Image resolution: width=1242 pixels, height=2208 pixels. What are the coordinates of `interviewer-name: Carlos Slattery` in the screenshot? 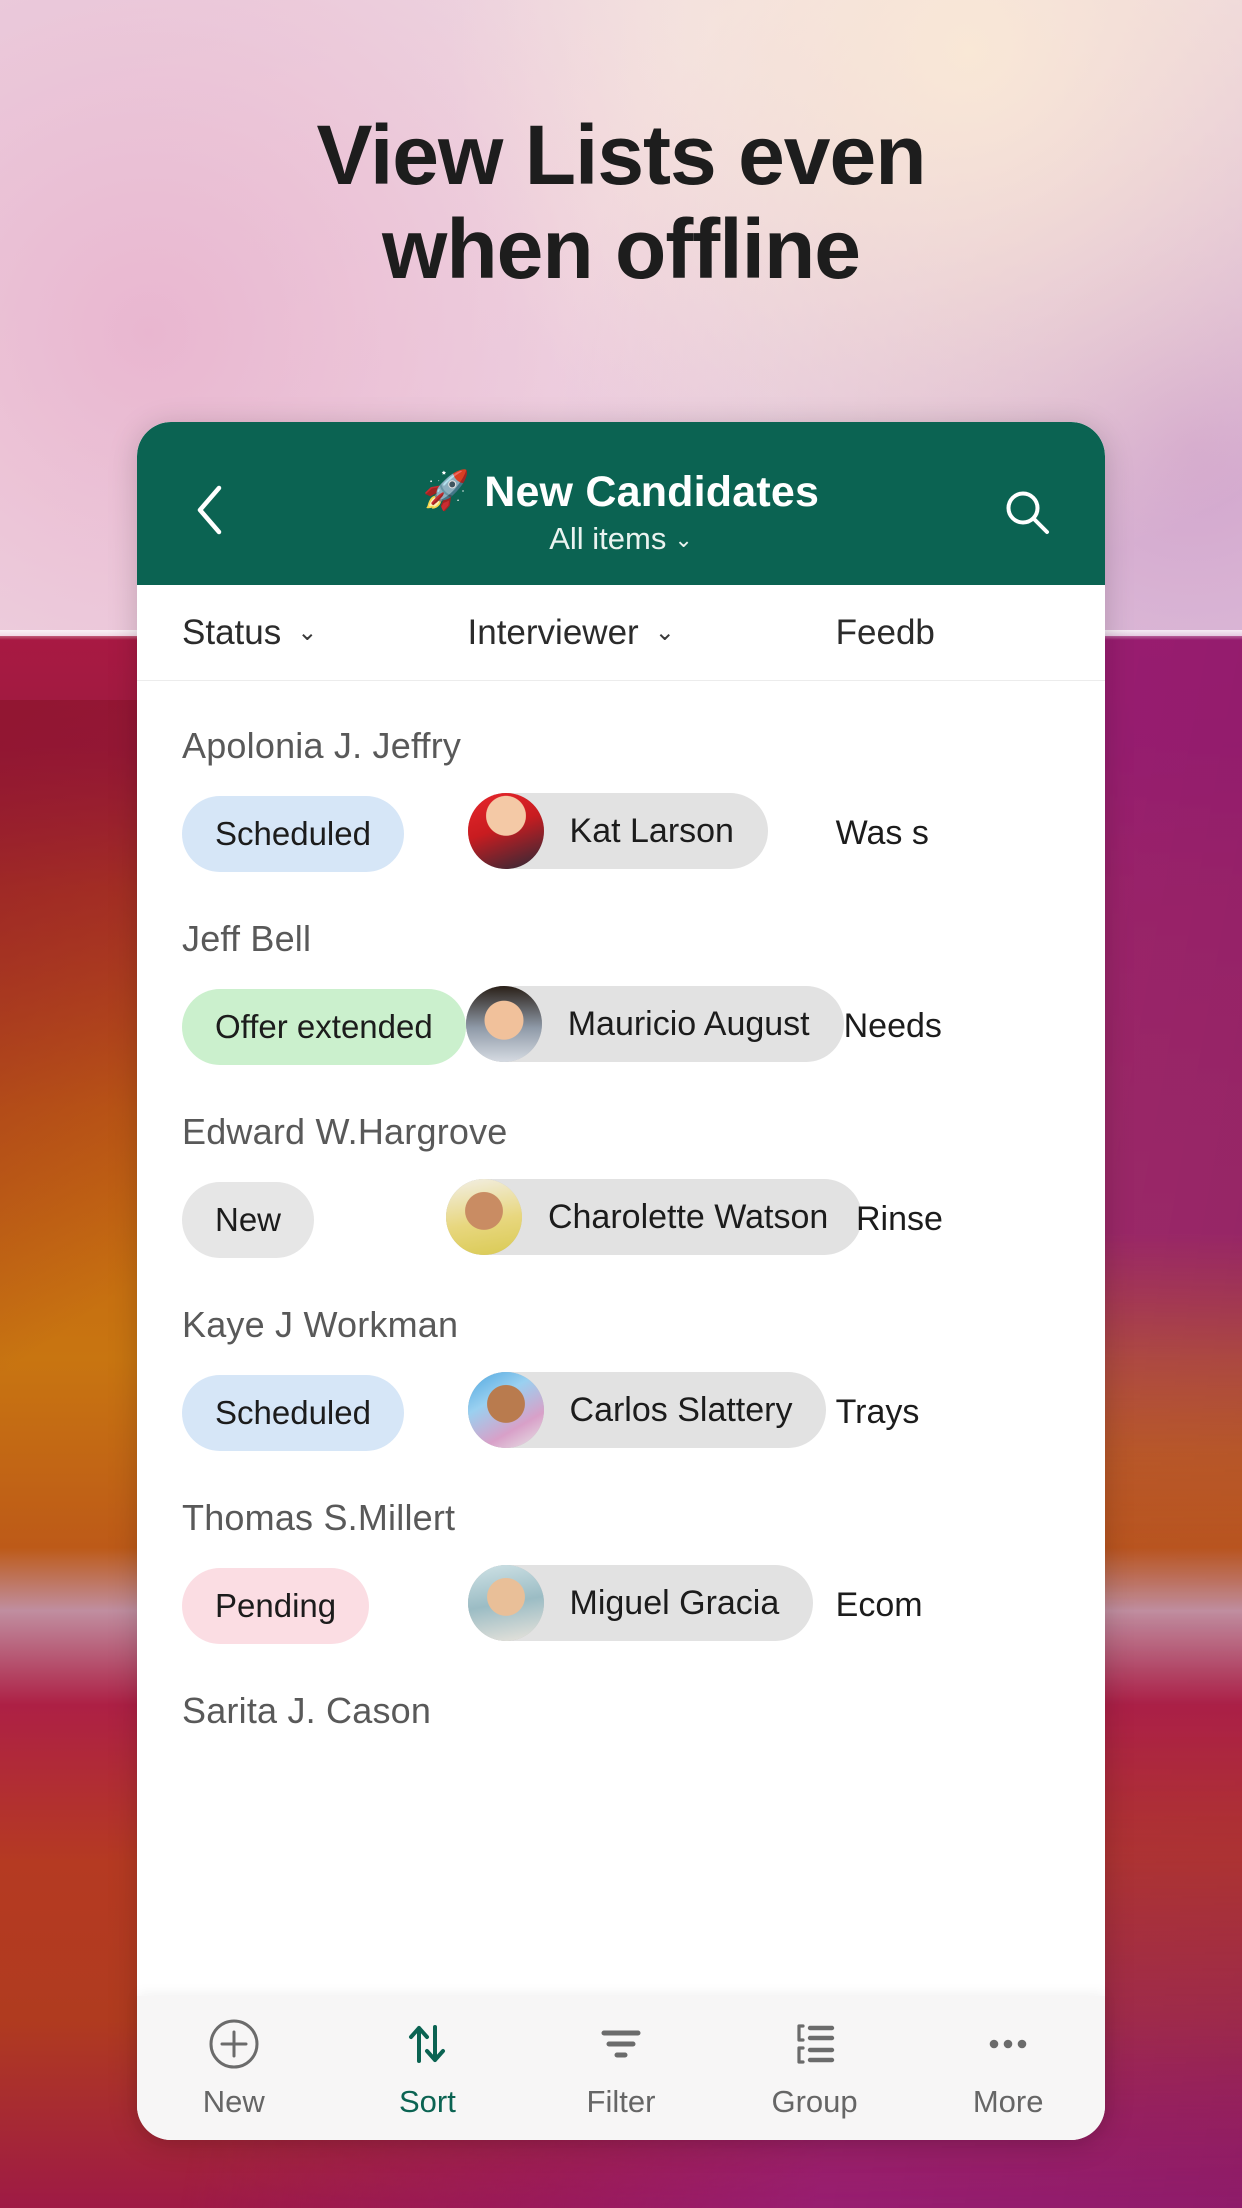 It's located at (681, 1409).